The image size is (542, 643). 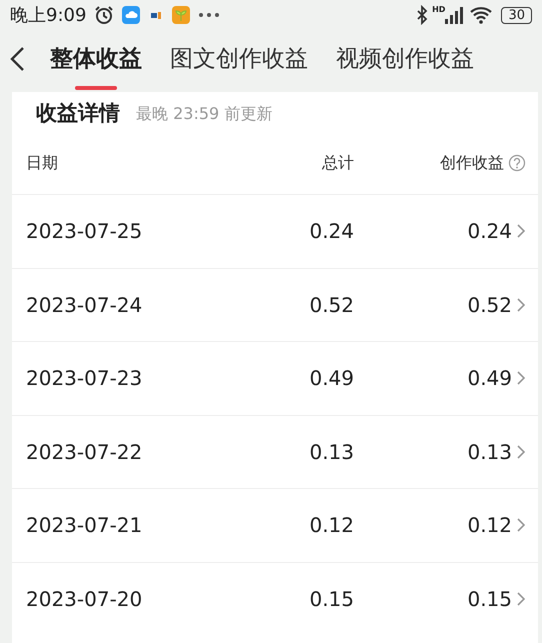 I want to click on creation-income-cell-text: 0.49, so click(x=489, y=378).